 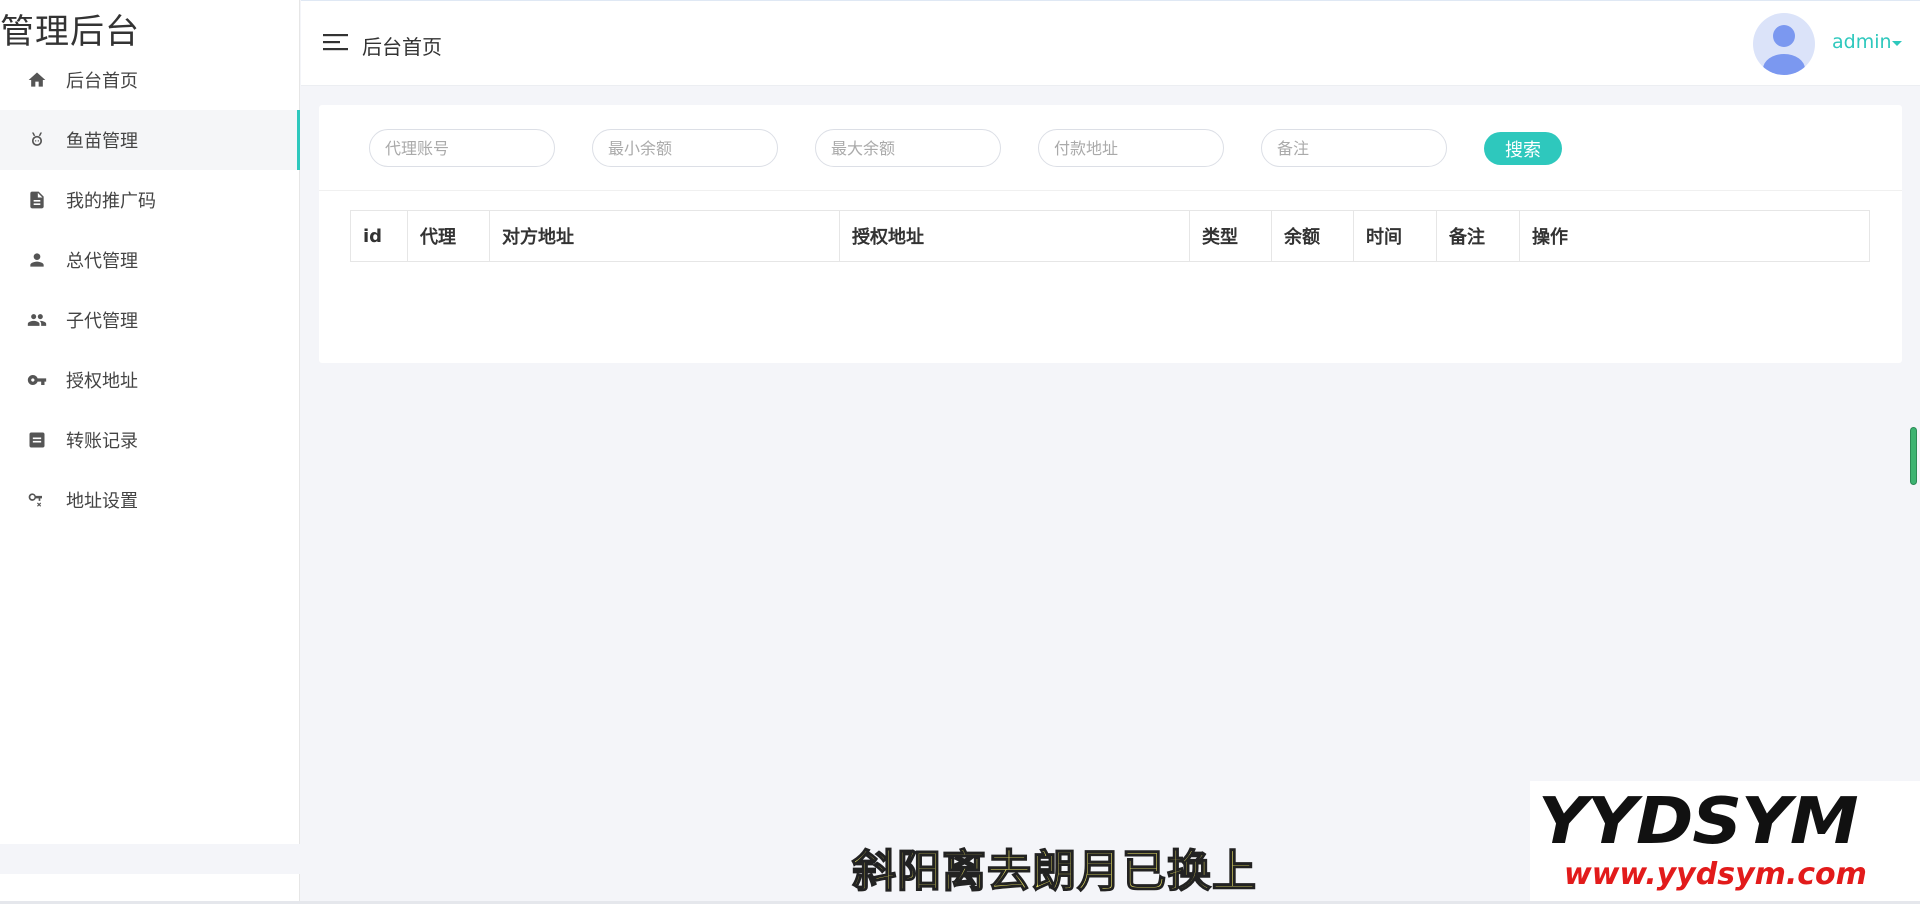 I want to click on video-subtitle: 斜阳离去朗月已换上, so click(x=1054, y=871).